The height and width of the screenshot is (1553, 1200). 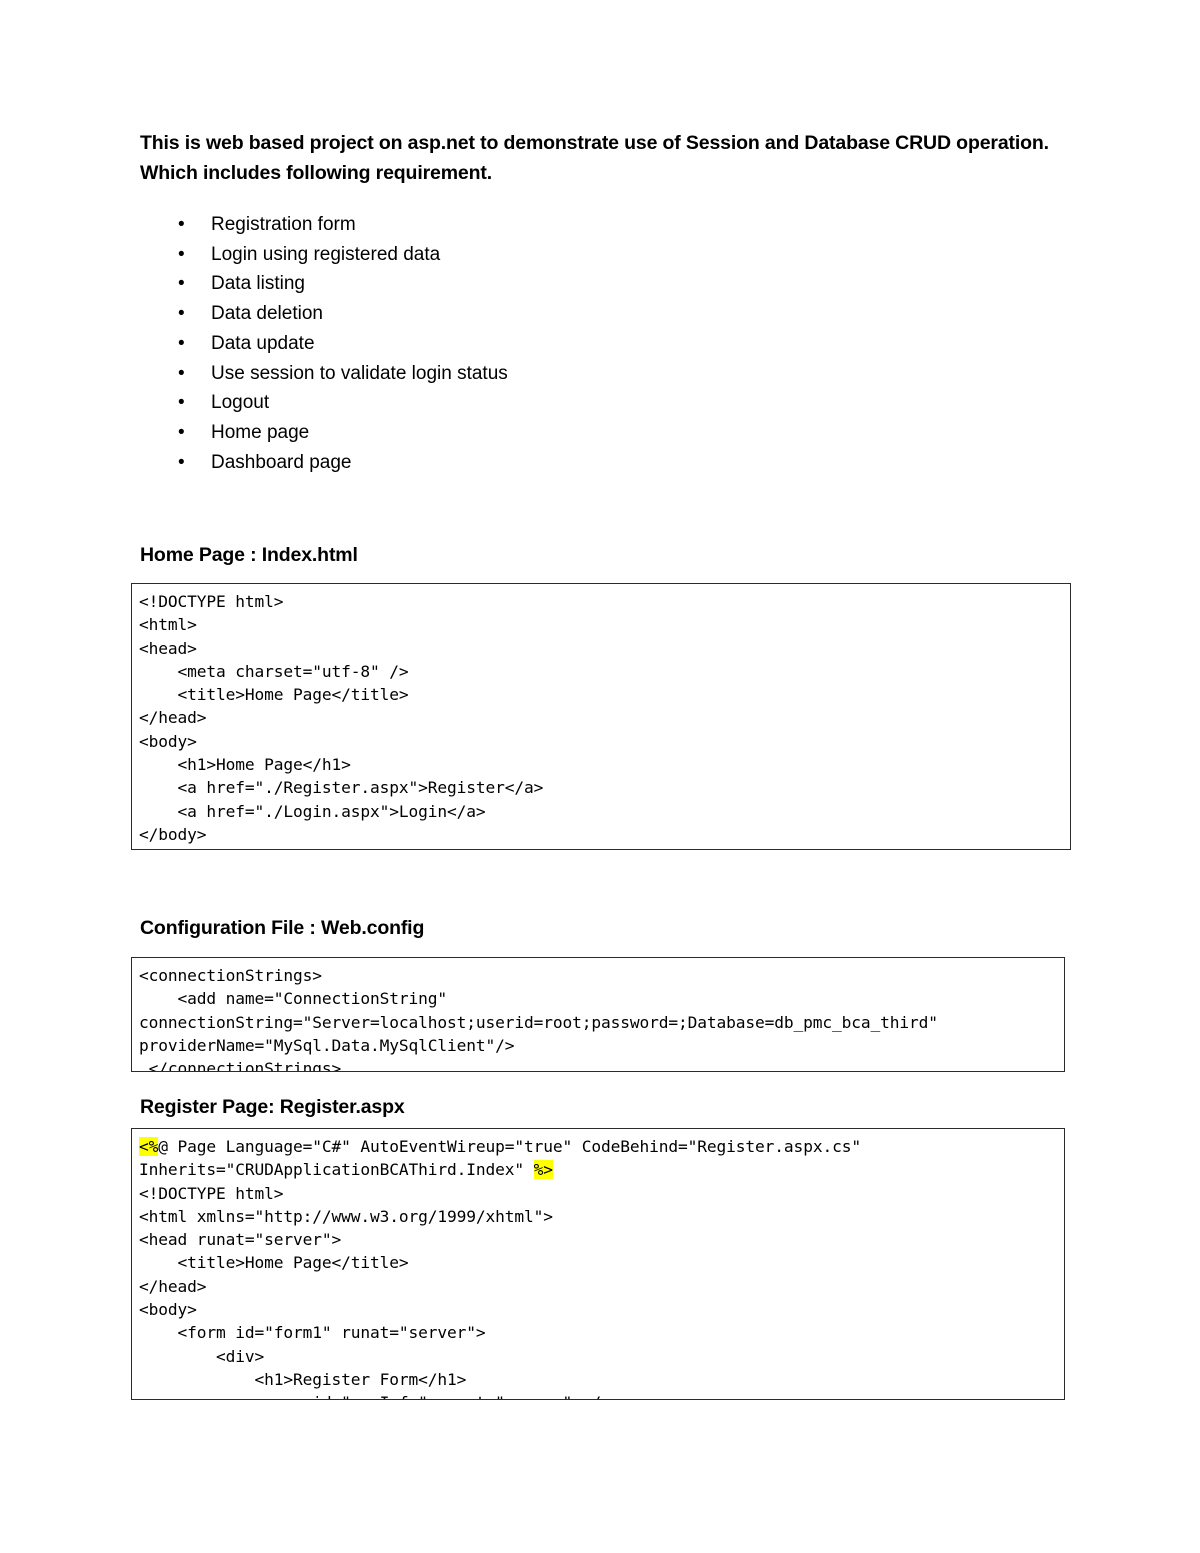 I want to click on list-item-label: Home page, so click(x=260, y=432).